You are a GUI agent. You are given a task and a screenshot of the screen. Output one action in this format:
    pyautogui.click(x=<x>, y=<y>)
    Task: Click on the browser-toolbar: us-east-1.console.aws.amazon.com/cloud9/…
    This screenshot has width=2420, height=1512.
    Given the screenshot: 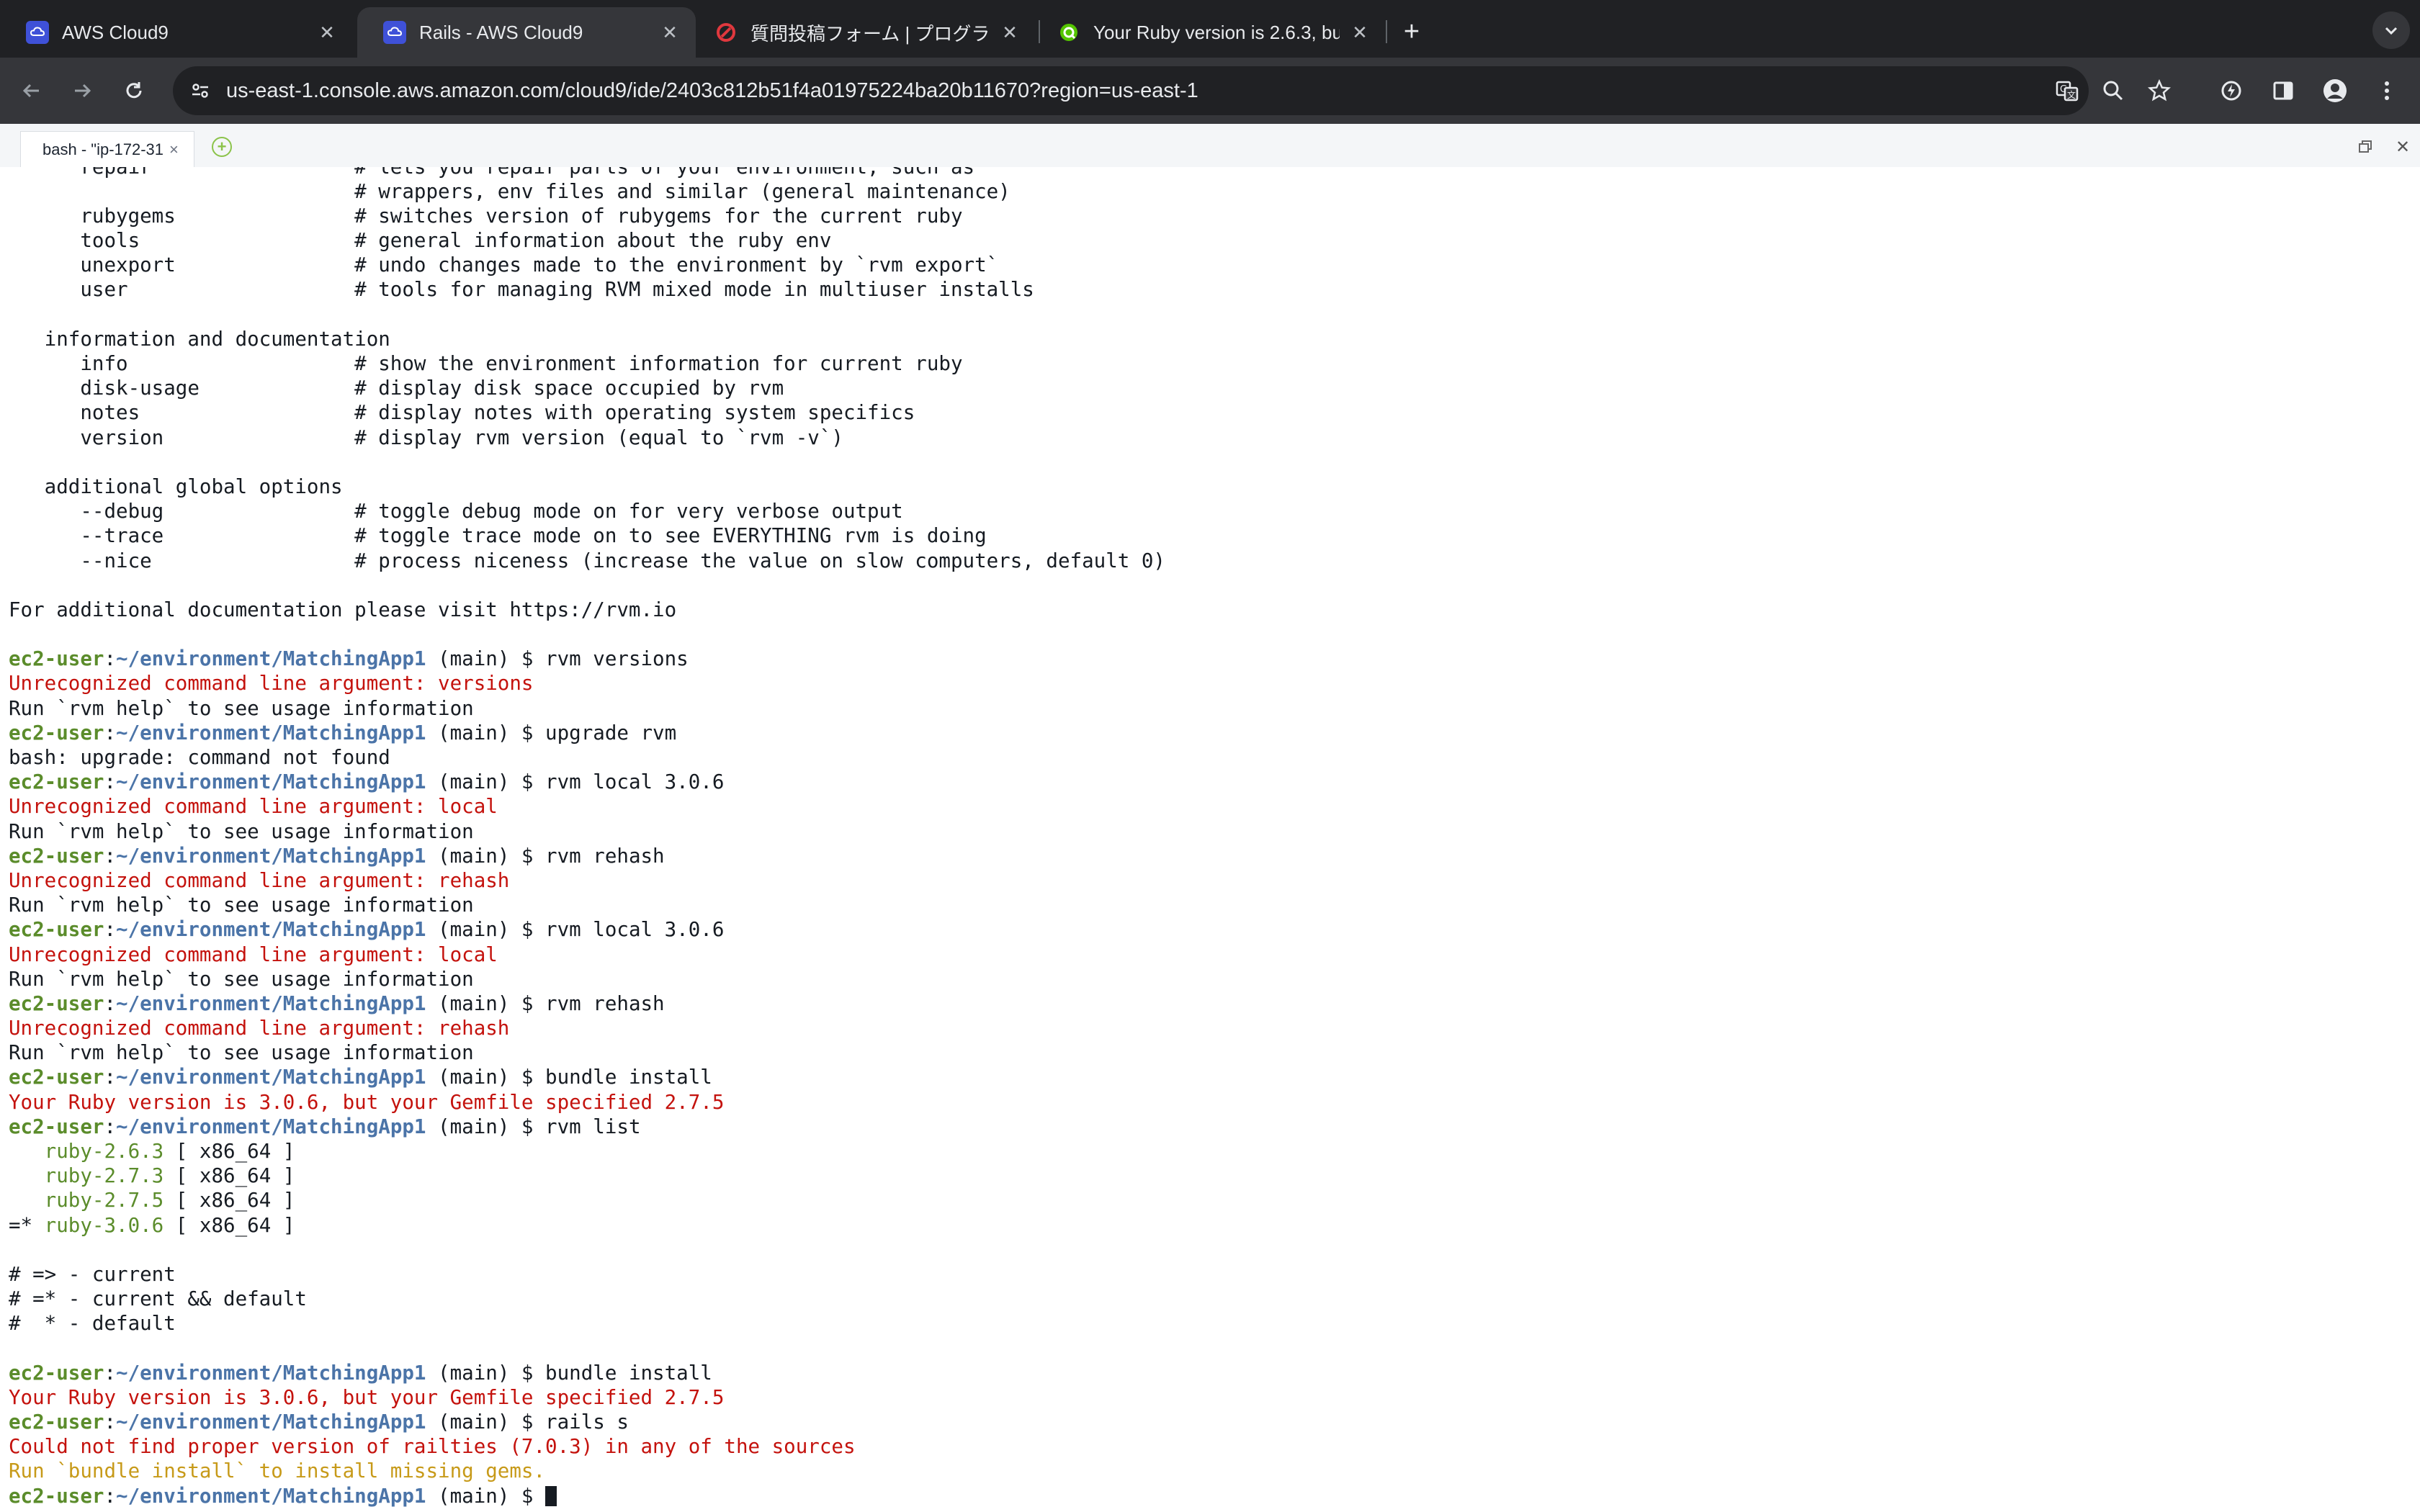 What is the action you would take?
    pyautogui.click(x=1210, y=91)
    